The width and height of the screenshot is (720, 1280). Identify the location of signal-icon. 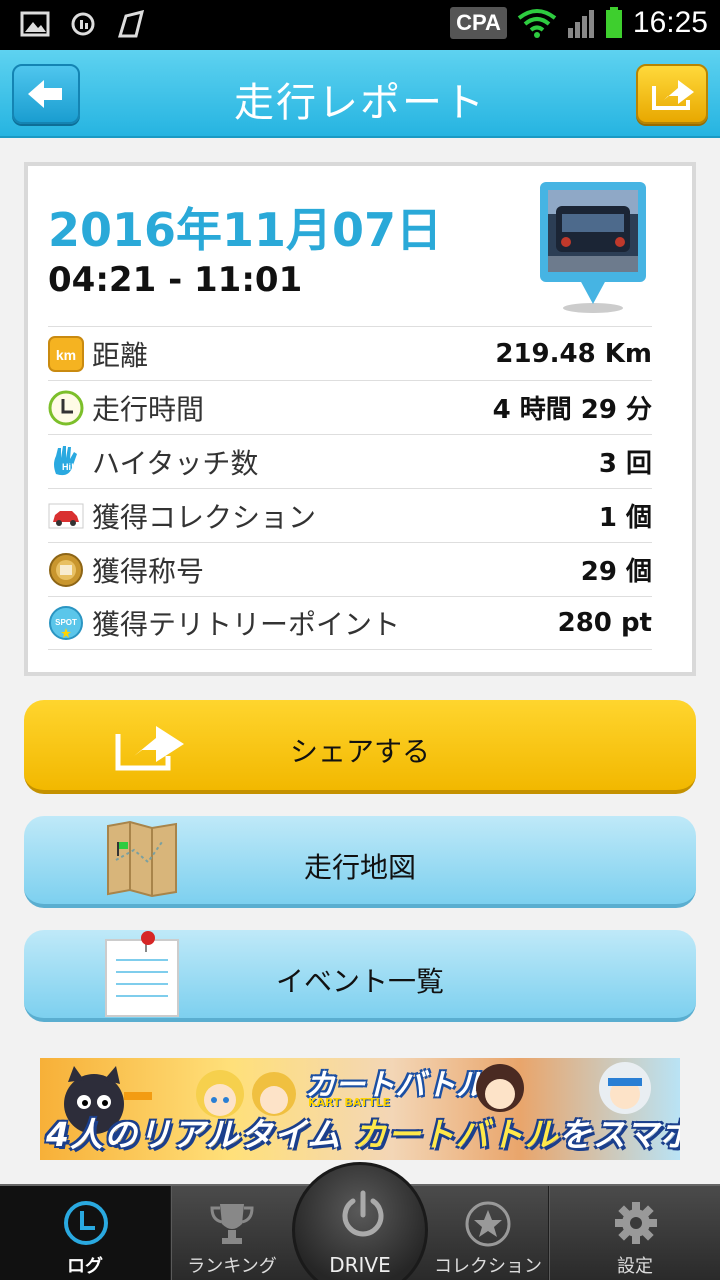
(580, 24).